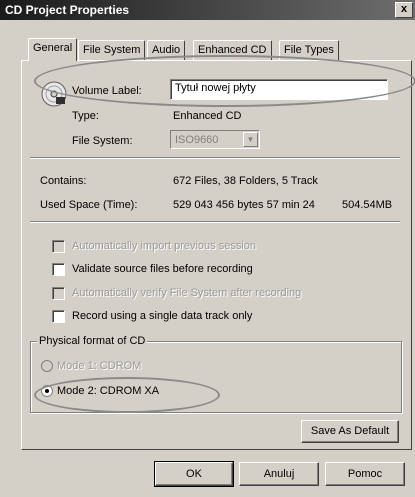  I want to click on file-system-caption: File System:, so click(102, 141).